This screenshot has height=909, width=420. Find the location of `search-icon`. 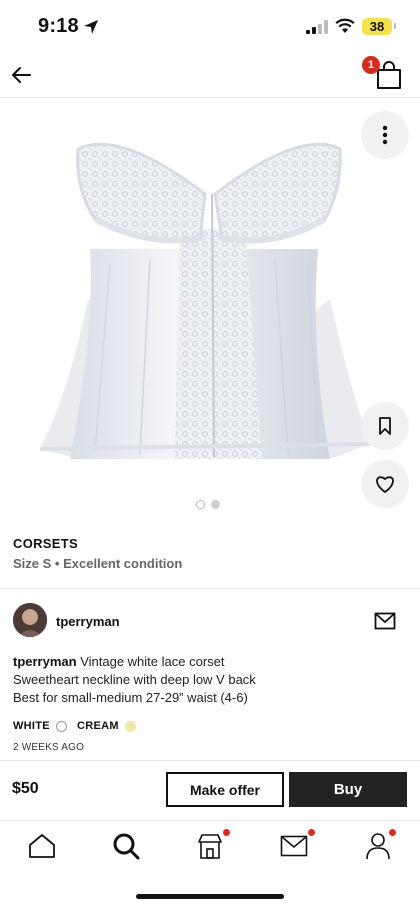

search-icon is located at coordinates (126, 846).